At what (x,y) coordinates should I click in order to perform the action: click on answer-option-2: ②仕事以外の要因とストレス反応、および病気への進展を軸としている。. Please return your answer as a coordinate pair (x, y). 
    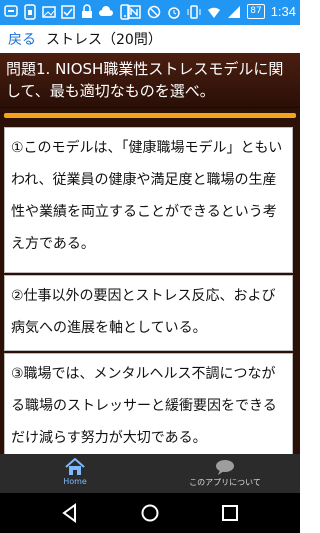
    Looking at the image, I should click on (148, 313).